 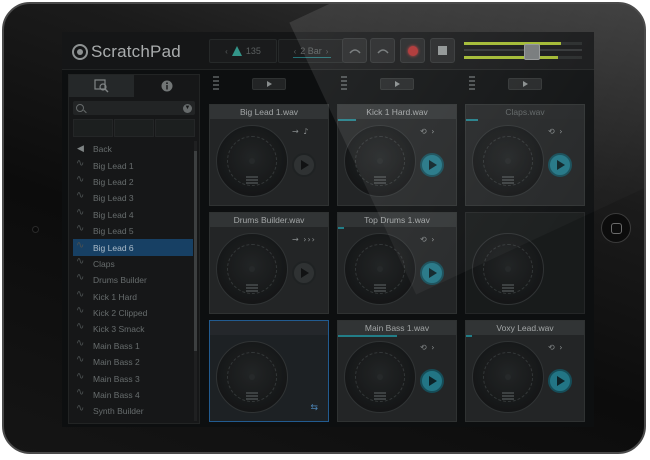 What do you see at coordinates (226, 51) in the screenshot?
I see `tempo-decrease-icon: ‹` at bounding box center [226, 51].